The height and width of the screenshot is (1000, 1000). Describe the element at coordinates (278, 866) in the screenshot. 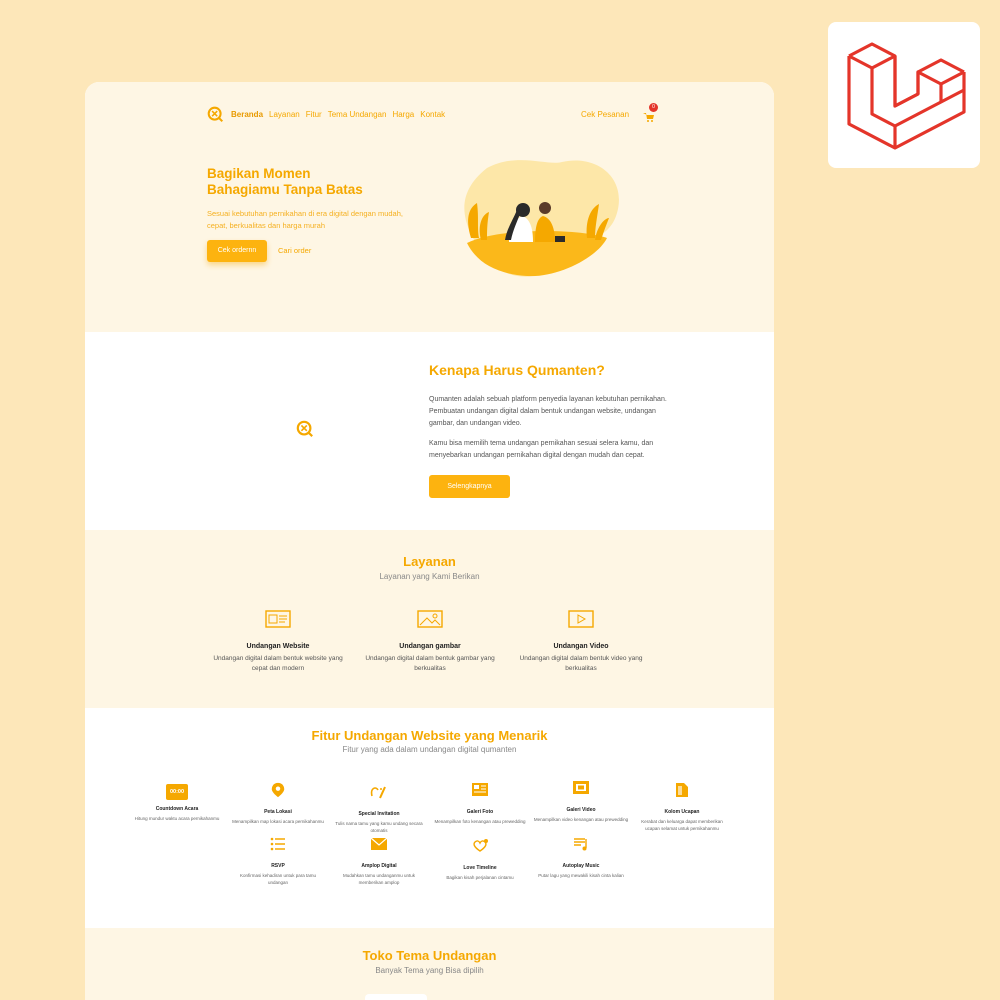

I see `feature-title: RSVP` at that location.